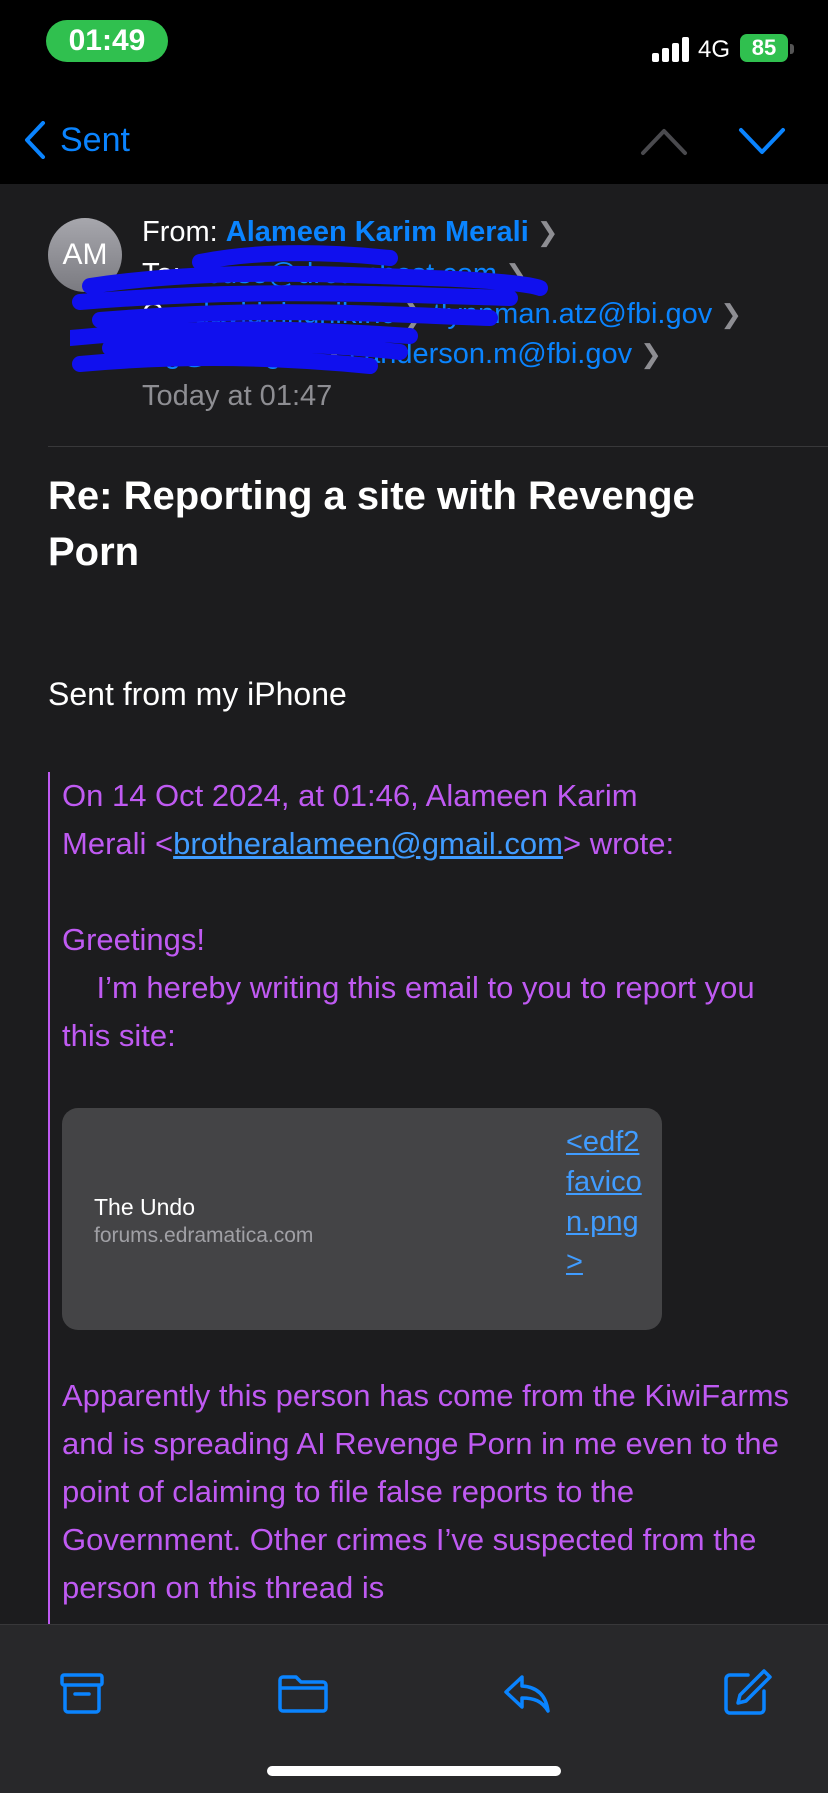  What do you see at coordinates (664, 141) in the screenshot?
I see `previous-message-icon` at bounding box center [664, 141].